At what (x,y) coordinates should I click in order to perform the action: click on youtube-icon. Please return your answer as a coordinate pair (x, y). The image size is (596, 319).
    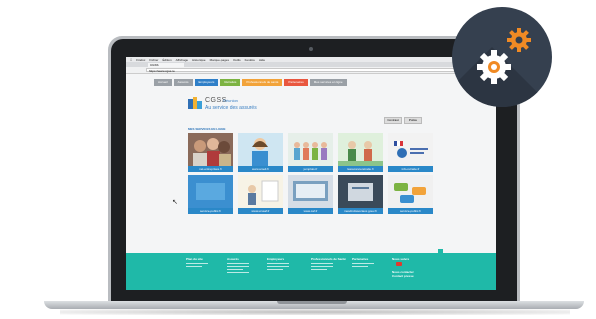
    Looking at the image, I should click on (399, 264).